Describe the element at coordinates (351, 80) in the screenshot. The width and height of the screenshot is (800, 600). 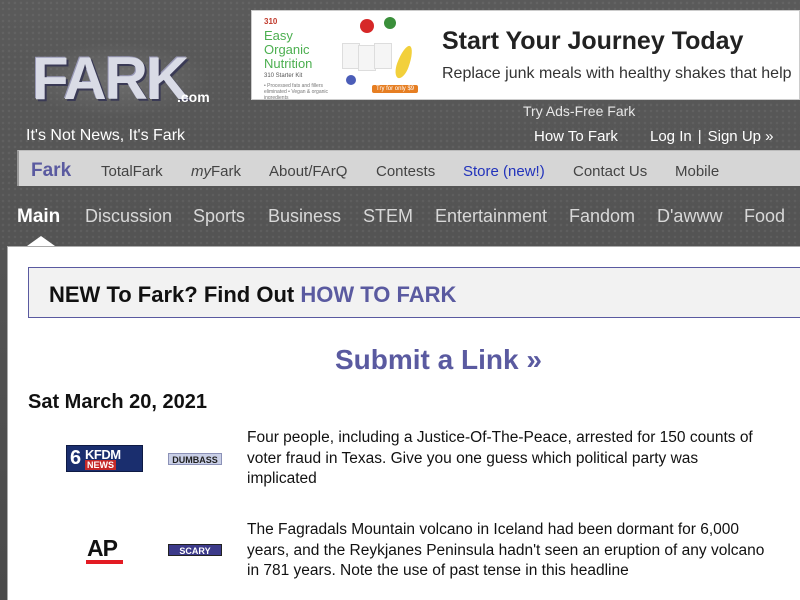
I see `blueberry-icon` at that location.